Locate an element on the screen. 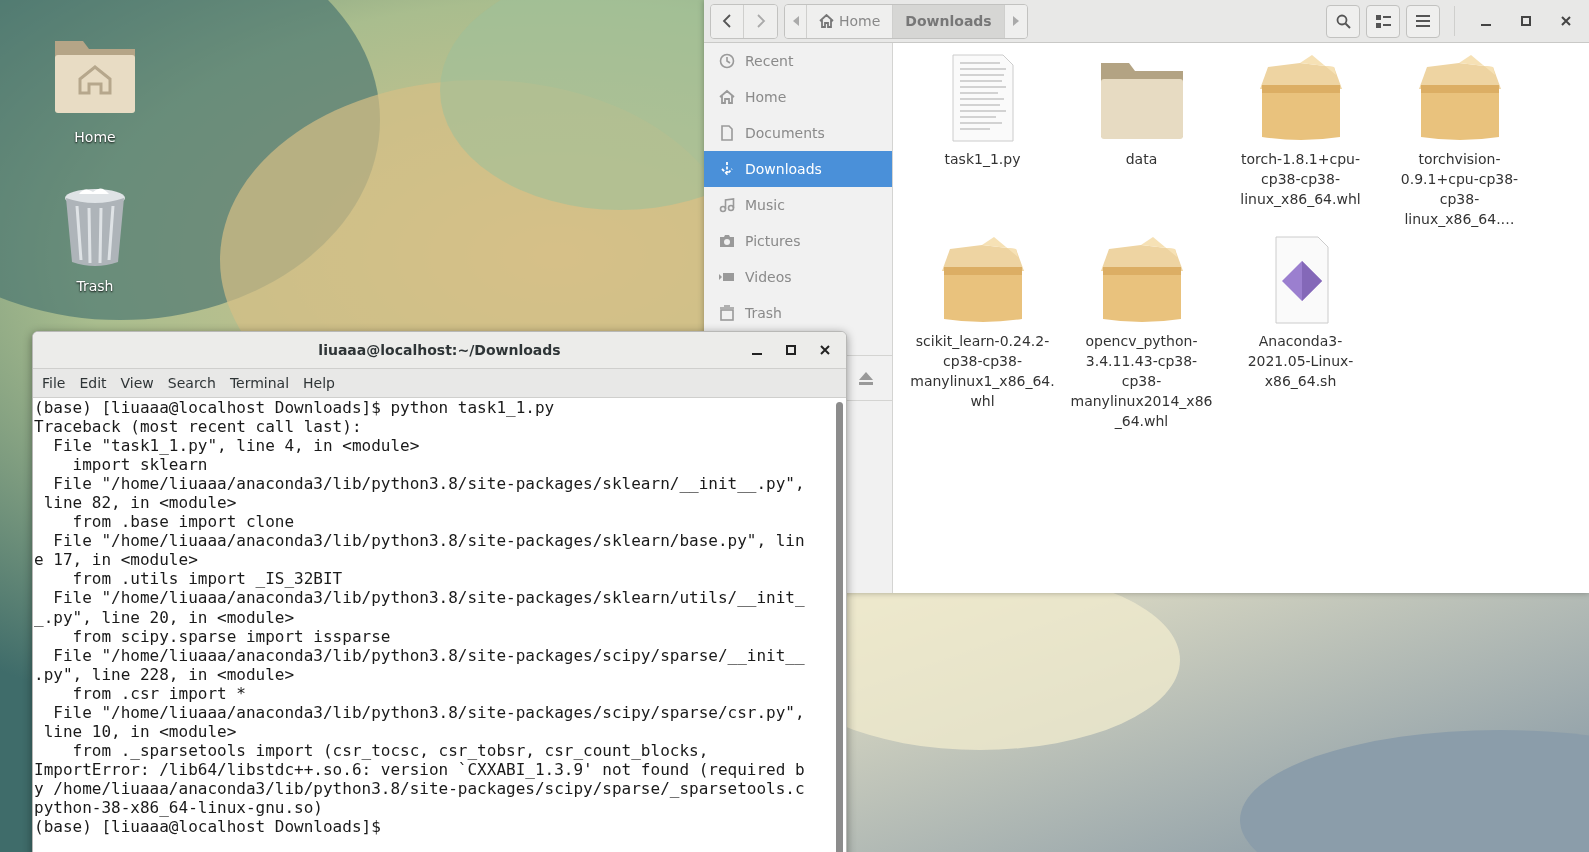 This screenshot has height=852, width=1589. chevron-right-icon is located at coordinates (760, 21).